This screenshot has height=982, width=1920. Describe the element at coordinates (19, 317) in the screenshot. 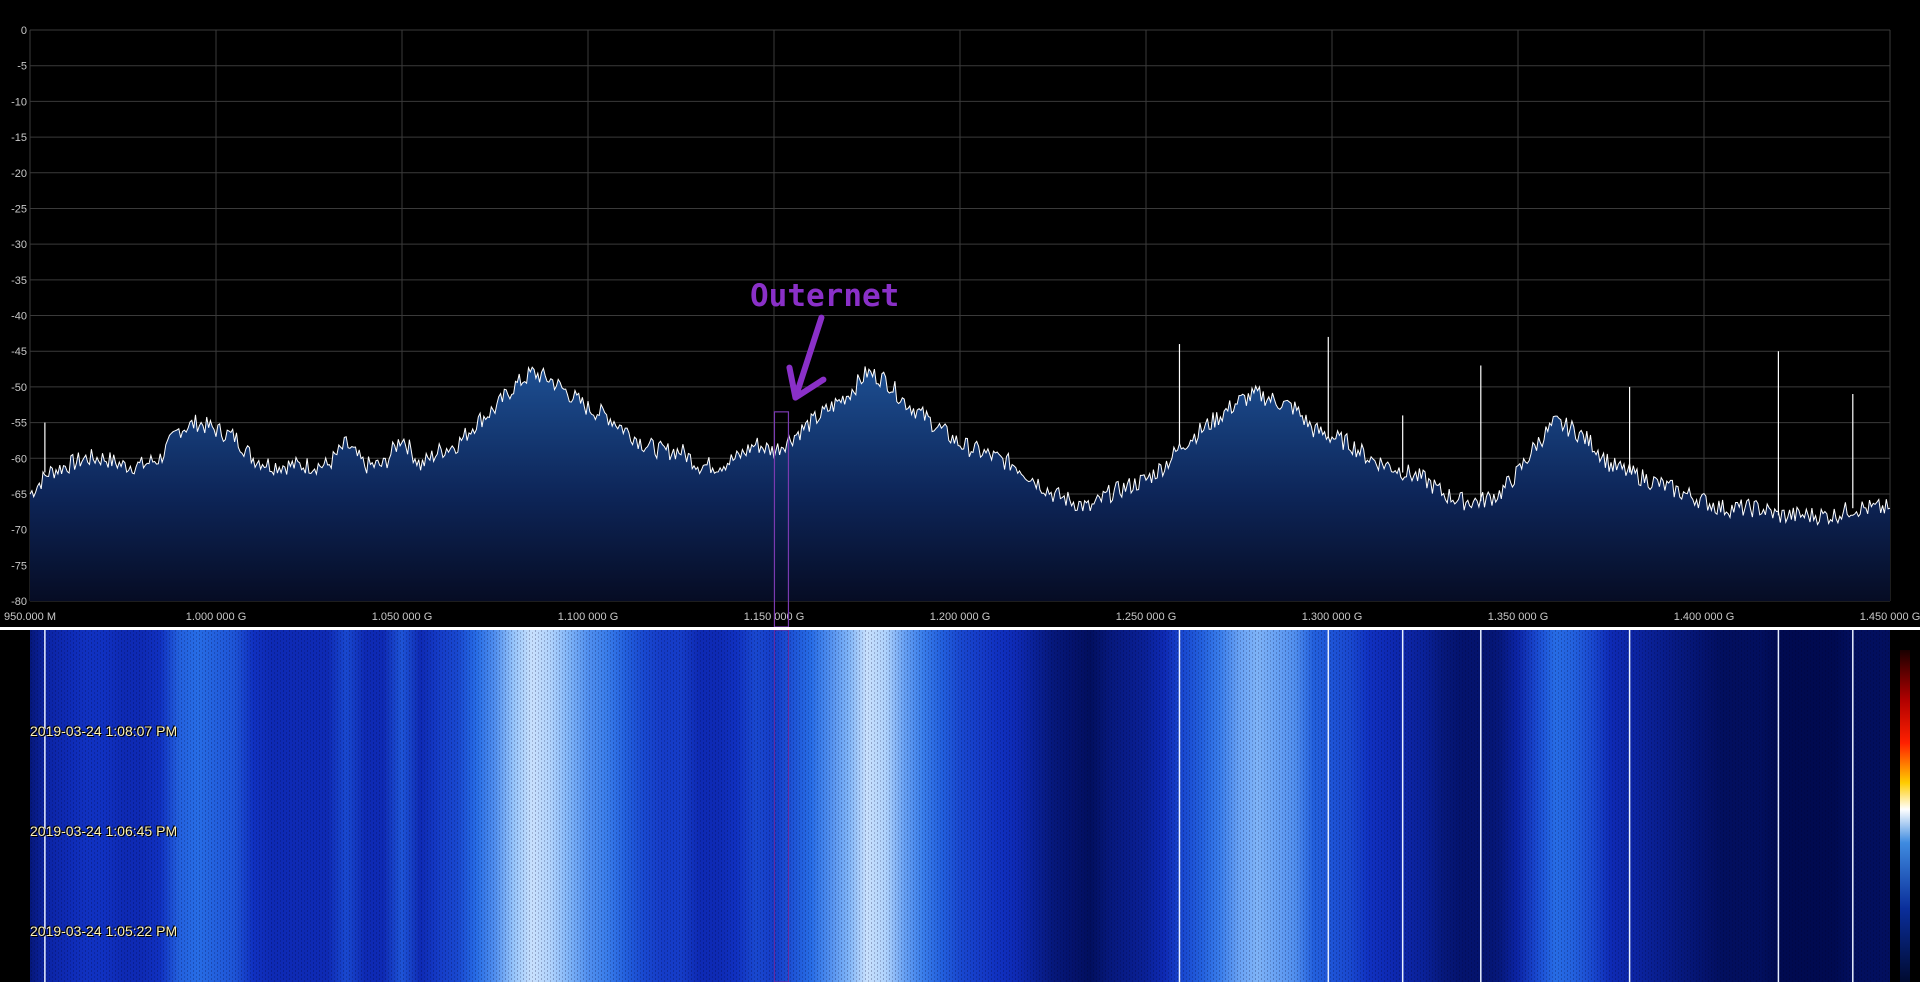

I see `y-tick-label: -40` at that location.